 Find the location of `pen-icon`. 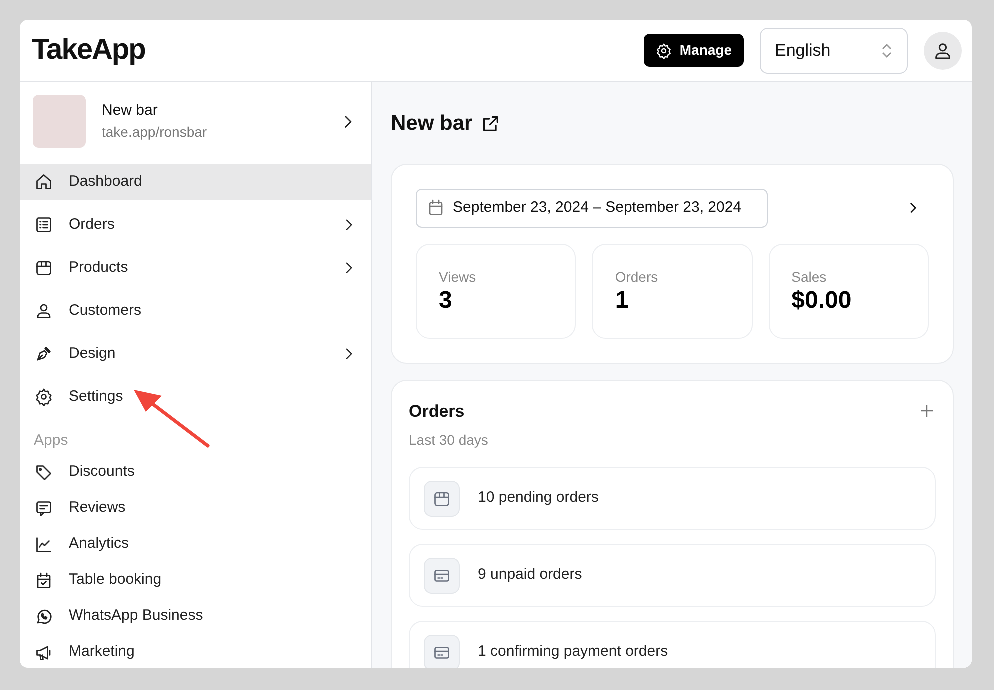

pen-icon is located at coordinates (44, 354).